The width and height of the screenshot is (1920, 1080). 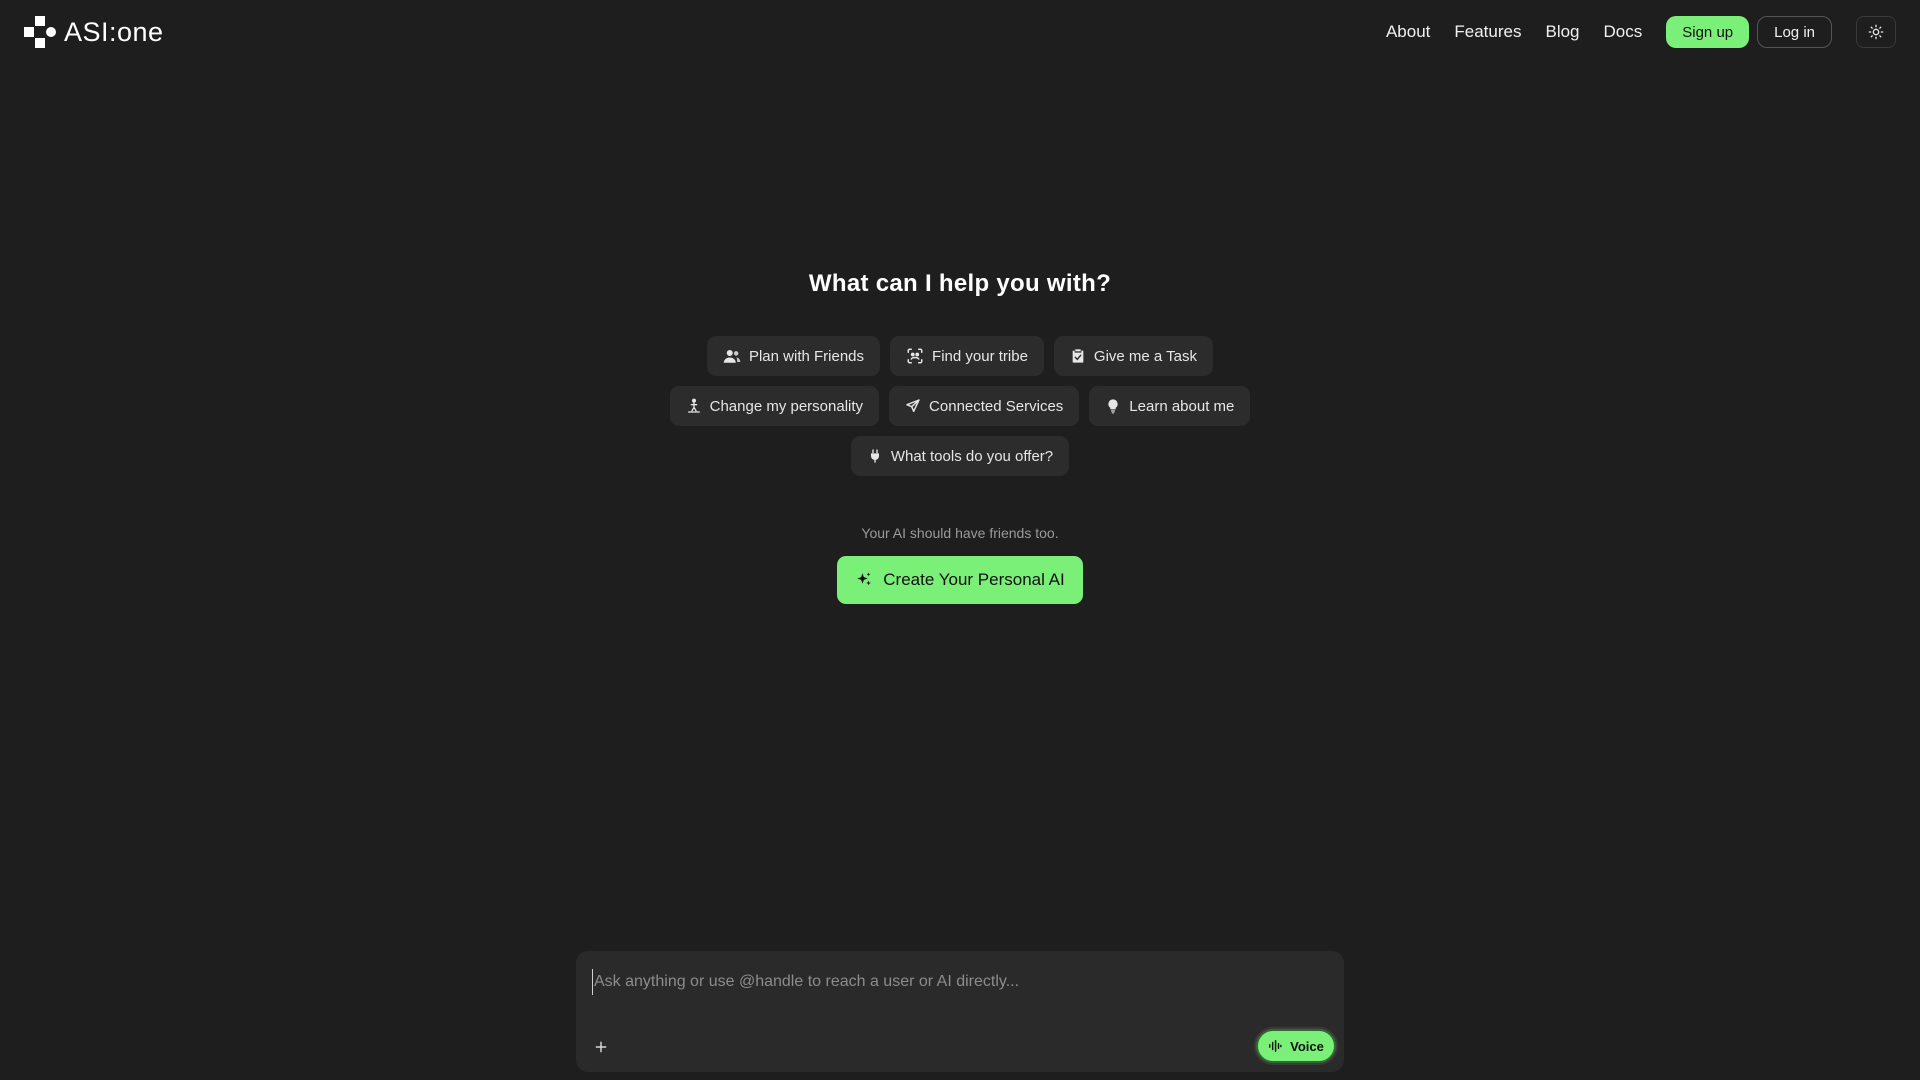 I want to click on suggestion-give-me-a-task: Give me a Task, so click(x=1133, y=356).